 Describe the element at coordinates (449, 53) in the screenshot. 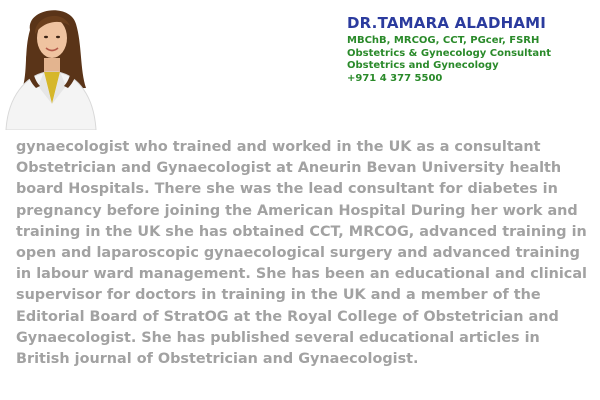

I see `job-title-line: Obstetrics & Gynecology Consultant` at that location.